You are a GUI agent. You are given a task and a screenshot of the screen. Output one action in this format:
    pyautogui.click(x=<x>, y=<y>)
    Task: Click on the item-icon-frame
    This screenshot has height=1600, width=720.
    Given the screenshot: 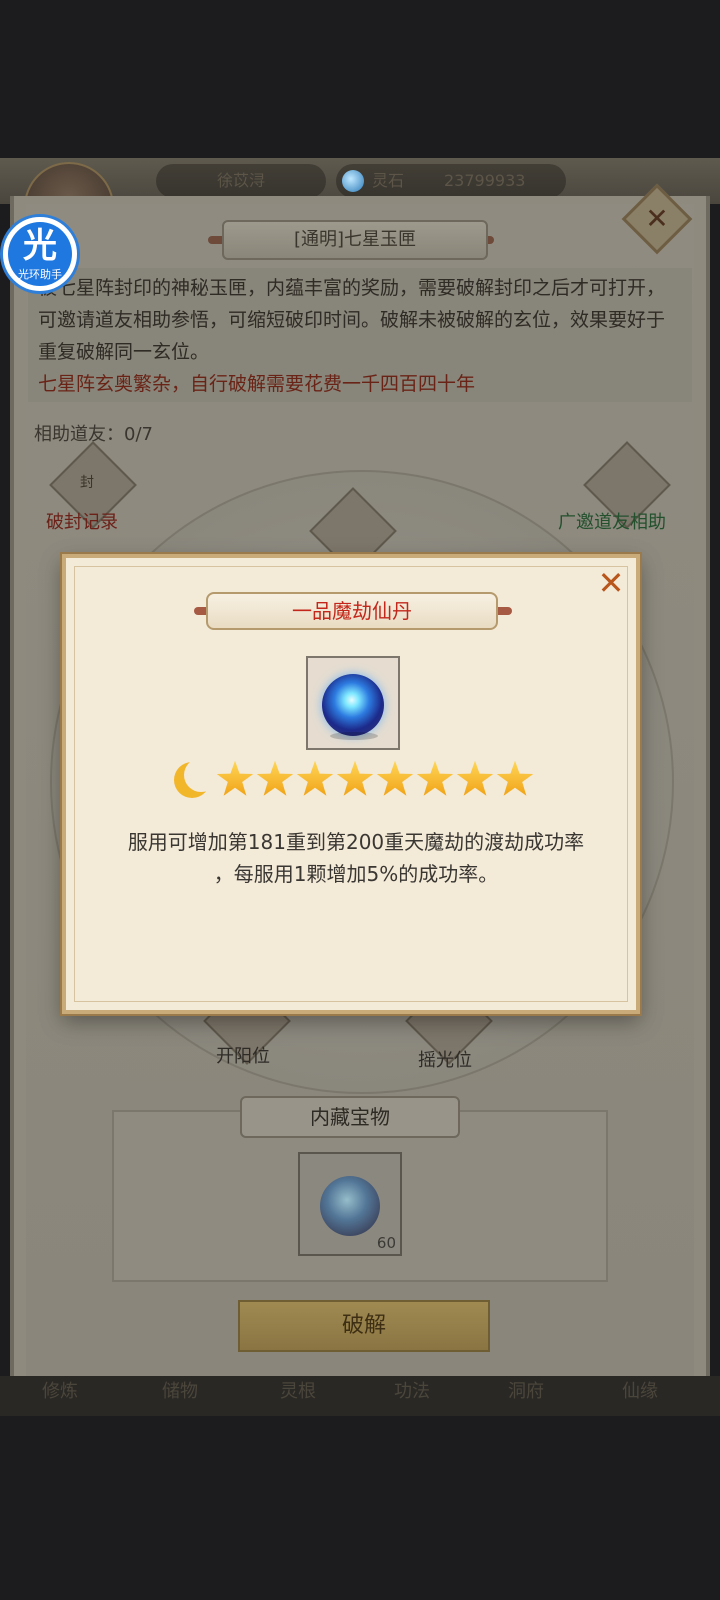 What is the action you would take?
    pyautogui.click(x=353, y=703)
    